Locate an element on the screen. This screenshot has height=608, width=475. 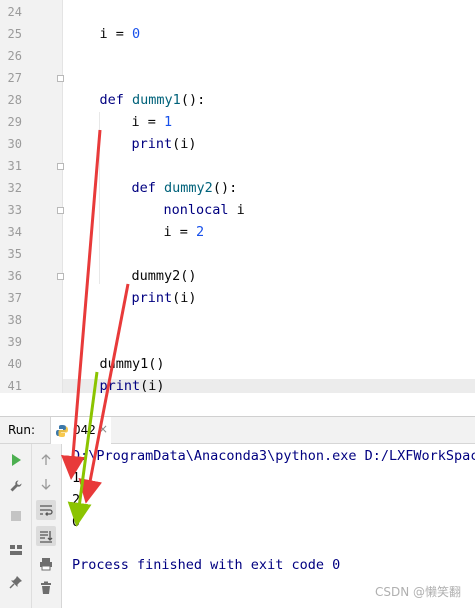
line-number: 25 is located at coordinates (14, 34).